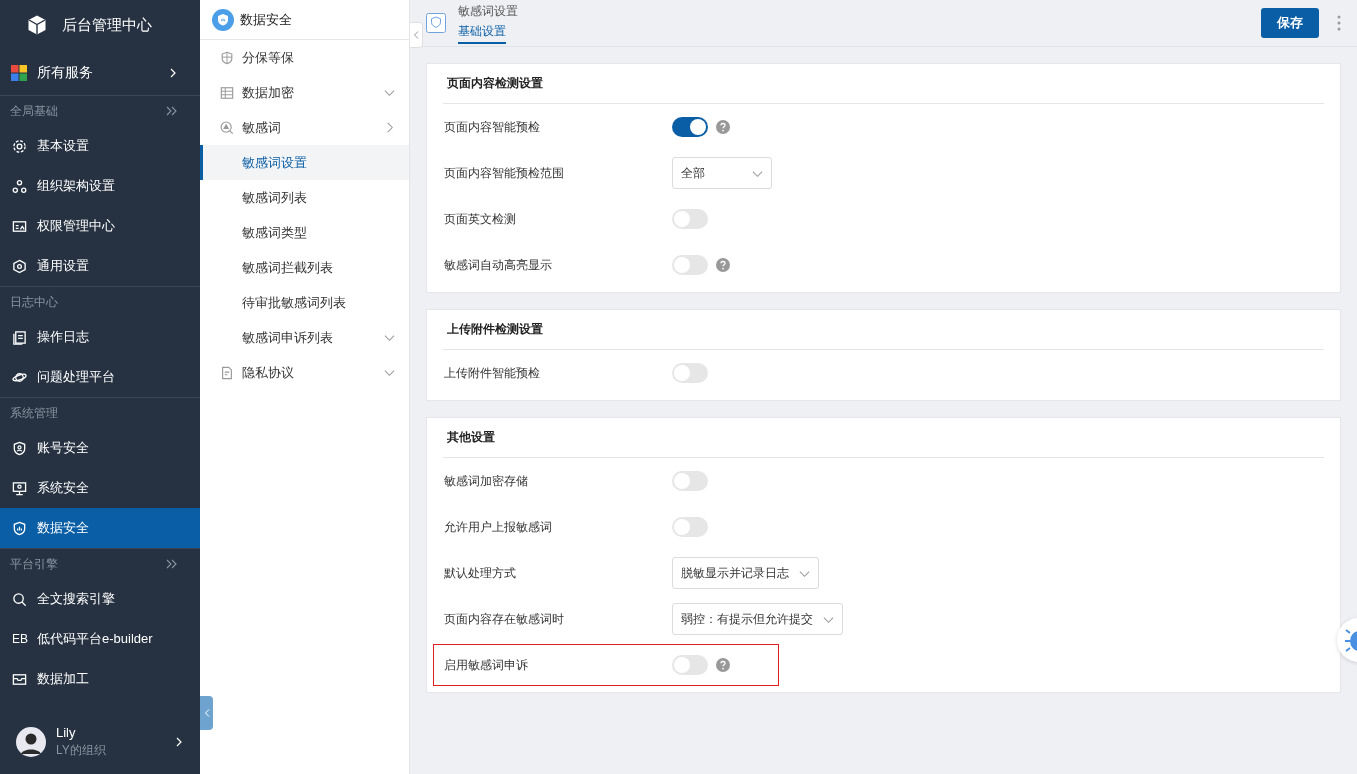  I want to click on card-title: 上传附件检测设置, so click(495, 329).